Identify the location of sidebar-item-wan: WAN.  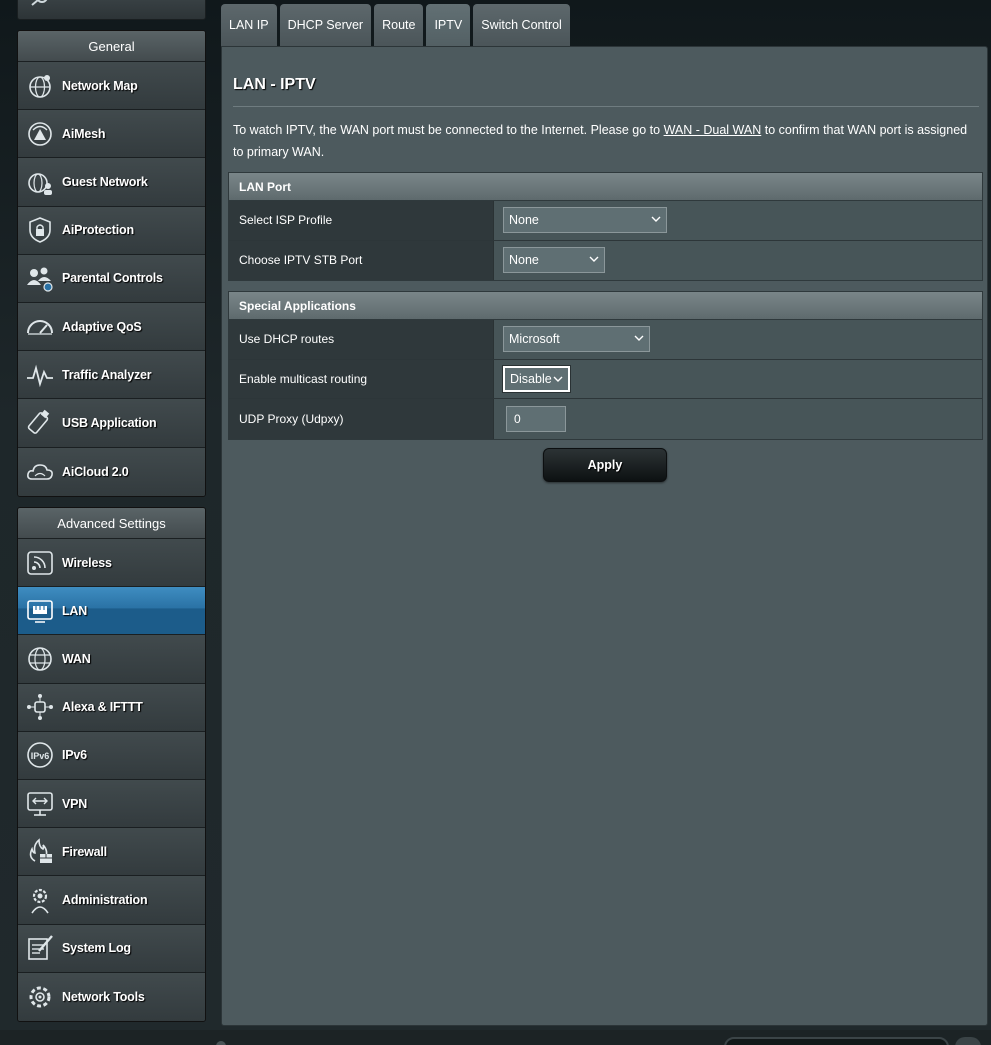
(111, 659).